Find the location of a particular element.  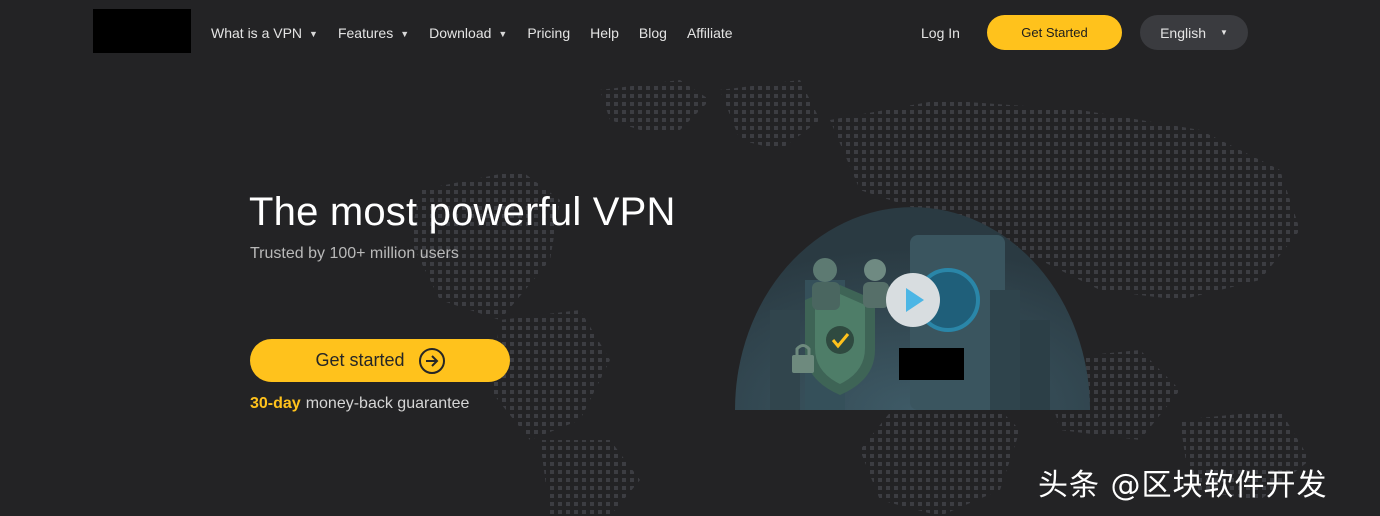

nav-item-label: What is a VPN is located at coordinates (257, 33).